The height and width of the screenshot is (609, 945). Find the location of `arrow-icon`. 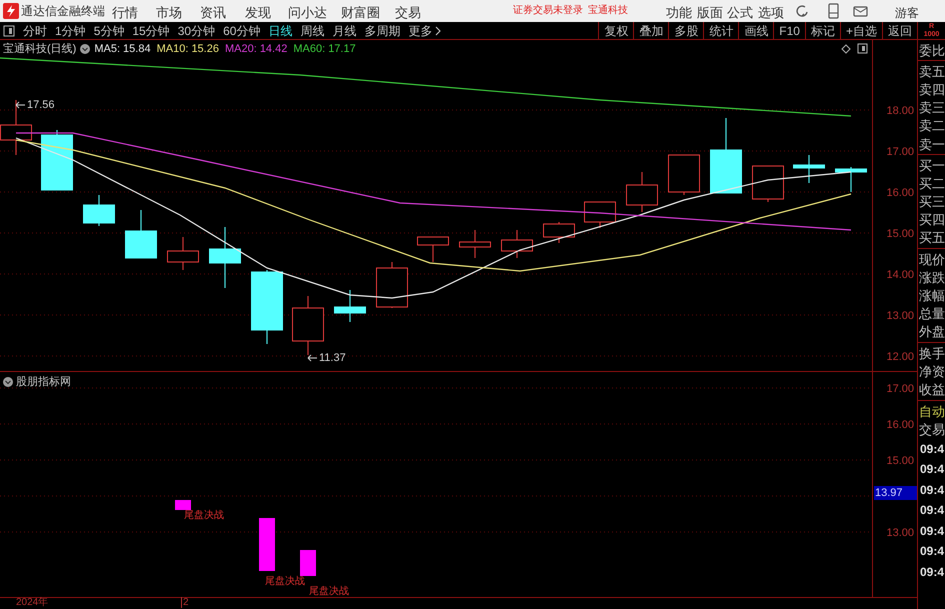

arrow-icon is located at coordinates (20, 105).